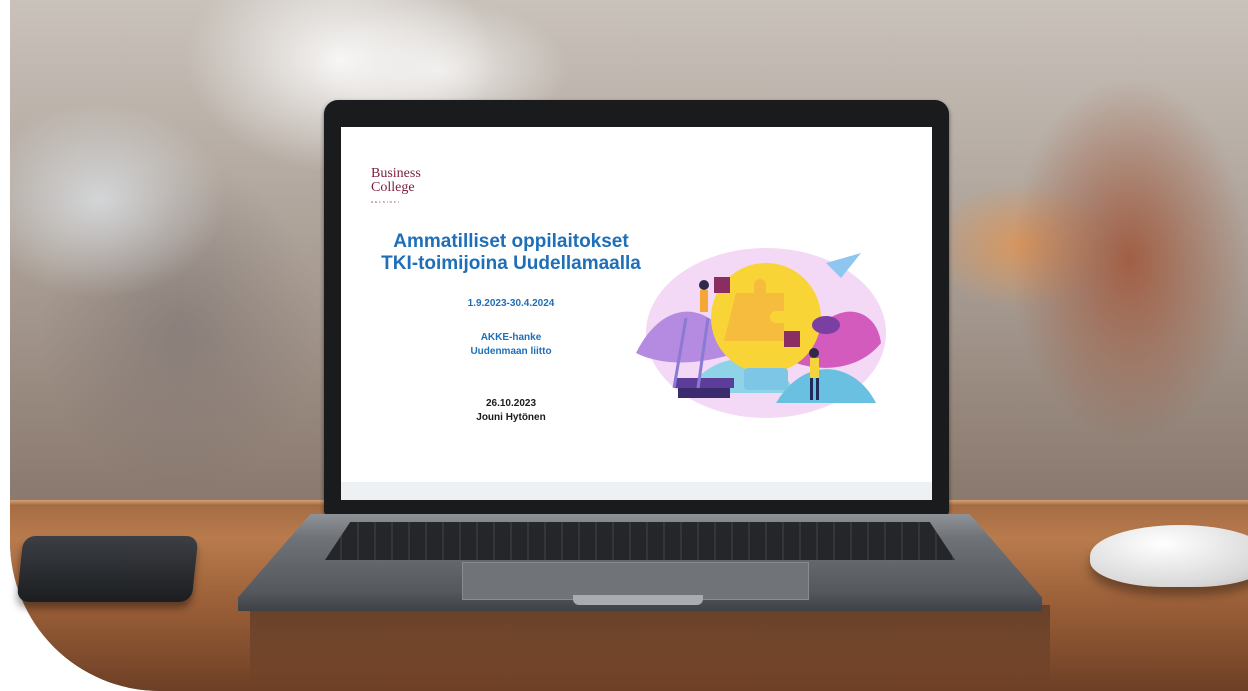 Image resolution: width=1248 pixels, height=691 pixels. What do you see at coordinates (640, 541) in the screenshot?
I see `laptop-keyboard` at bounding box center [640, 541].